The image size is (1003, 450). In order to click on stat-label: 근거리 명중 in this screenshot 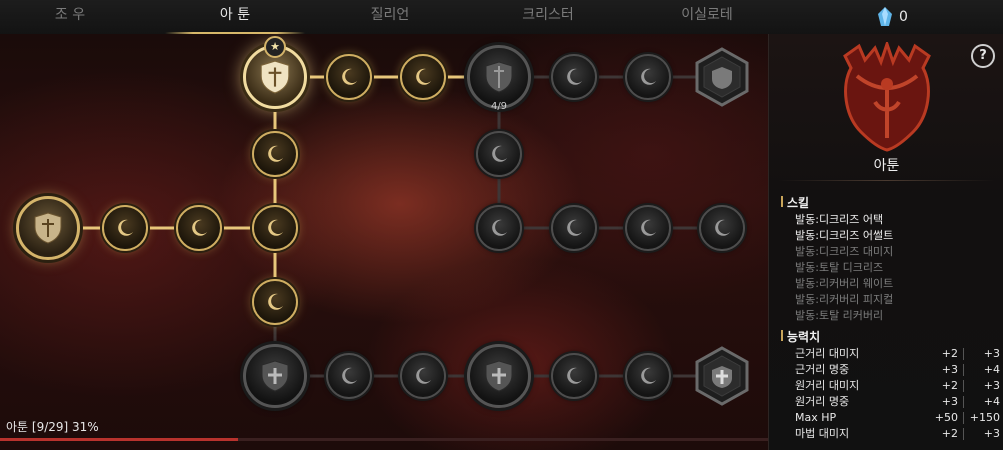, I will do `click(822, 369)`.